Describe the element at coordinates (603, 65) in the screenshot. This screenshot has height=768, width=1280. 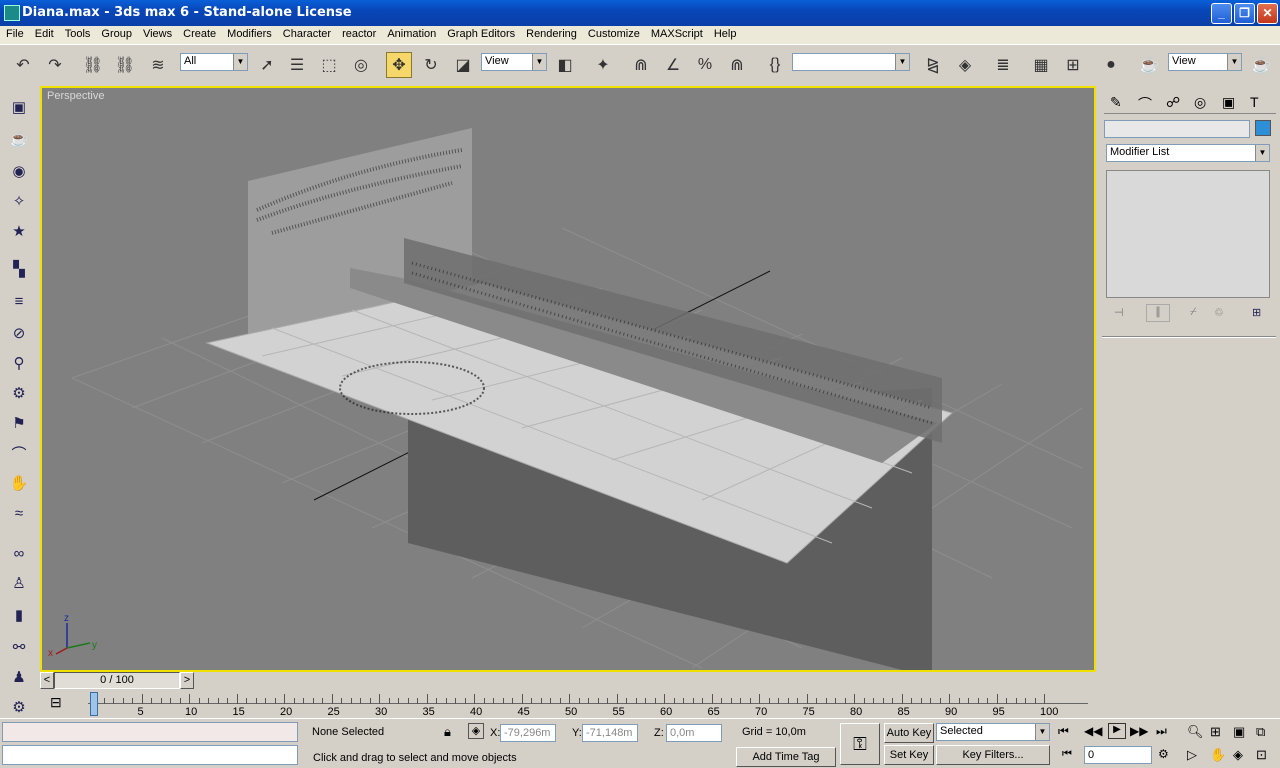
I see `manipulate-icon: ✦` at that location.